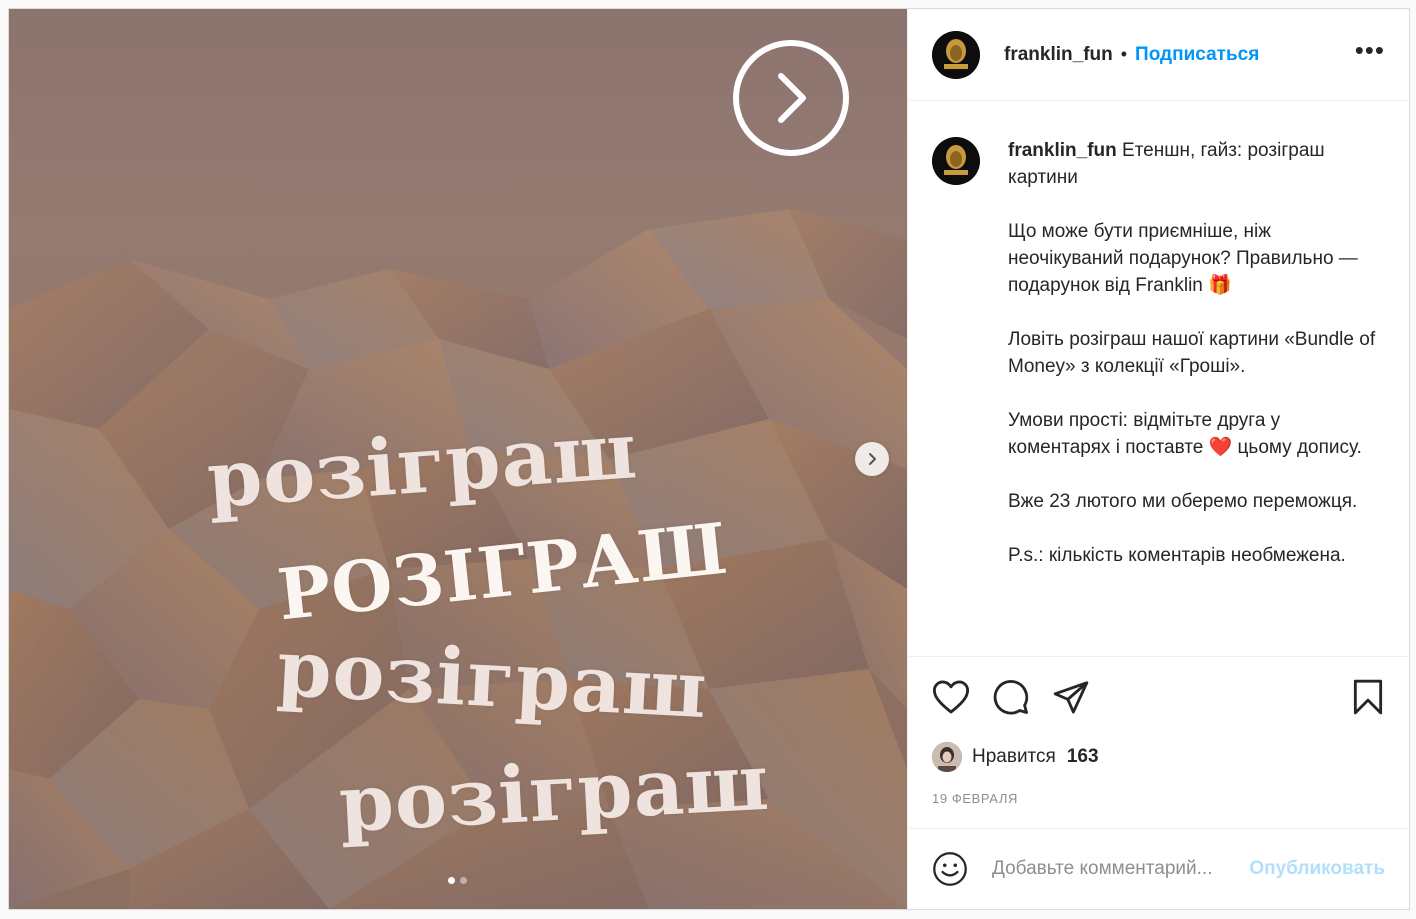 The width and height of the screenshot is (1416, 919). I want to click on liker-avatar, so click(947, 757).